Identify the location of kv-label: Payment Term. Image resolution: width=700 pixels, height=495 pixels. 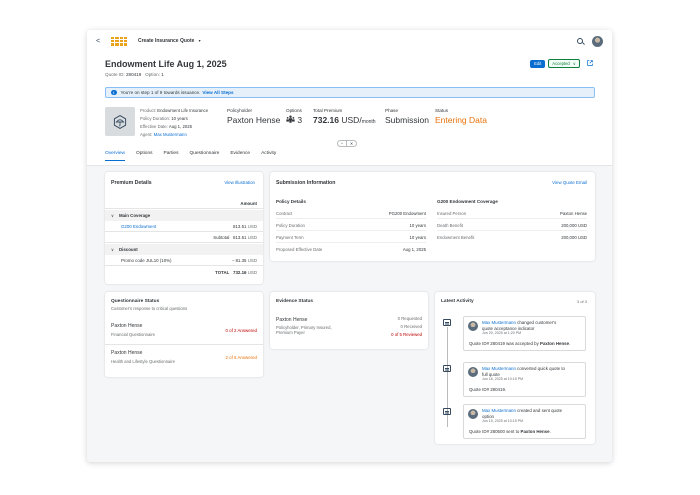
(290, 237).